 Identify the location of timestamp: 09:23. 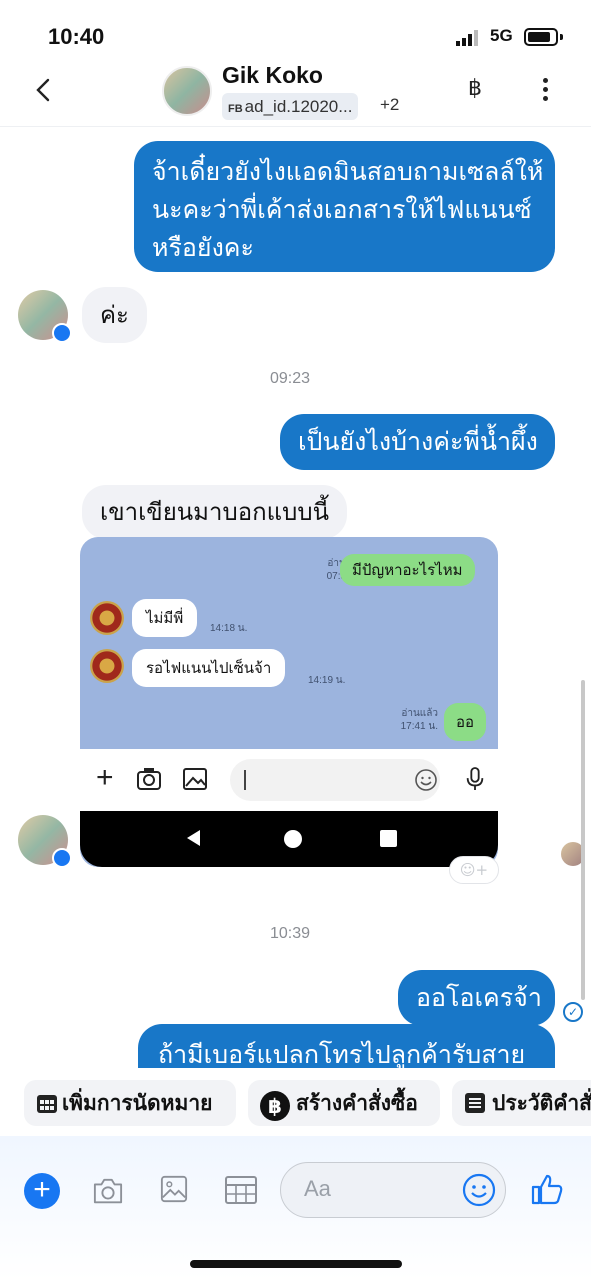
(290, 378).